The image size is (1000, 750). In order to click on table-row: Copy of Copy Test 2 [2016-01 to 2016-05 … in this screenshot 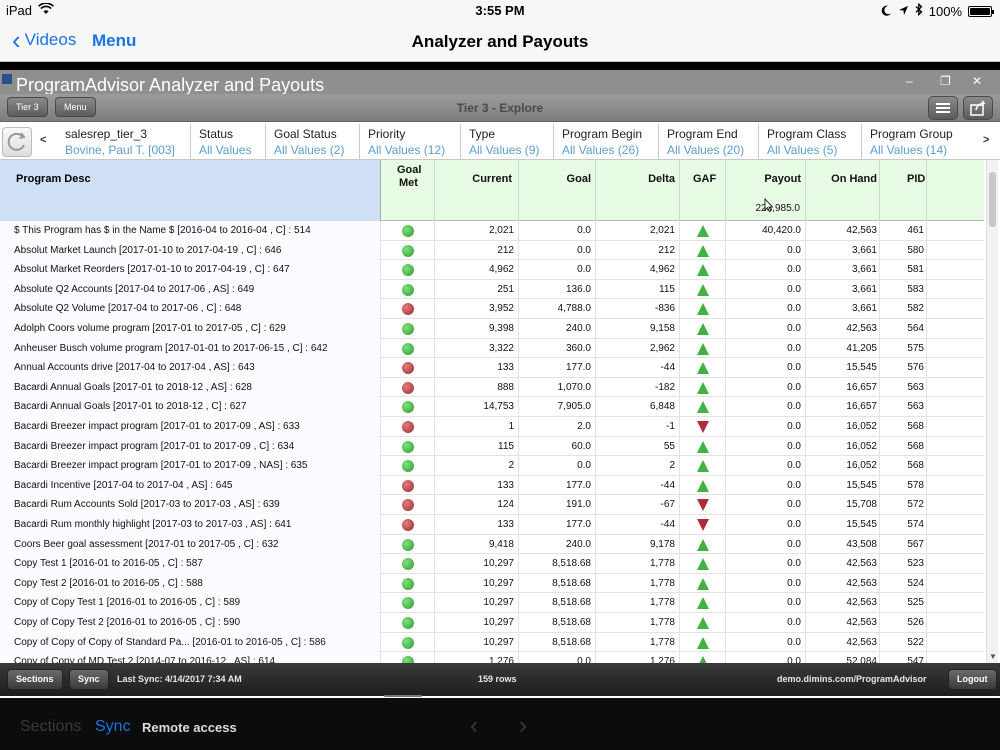, I will do `click(492, 623)`.